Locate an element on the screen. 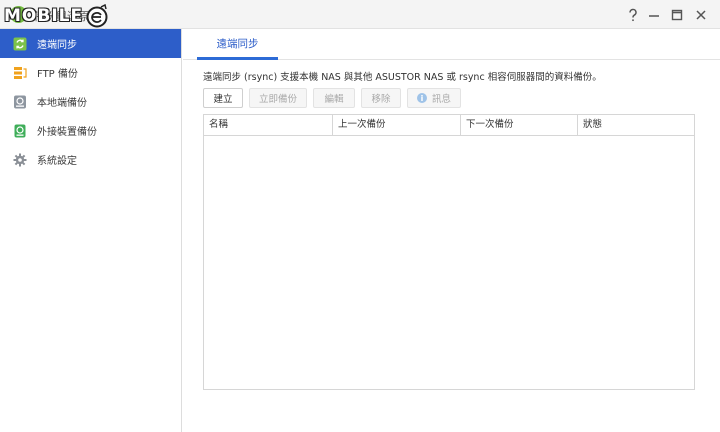 The height and width of the screenshot is (432, 720). gear-icon is located at coordinates (20, 160).